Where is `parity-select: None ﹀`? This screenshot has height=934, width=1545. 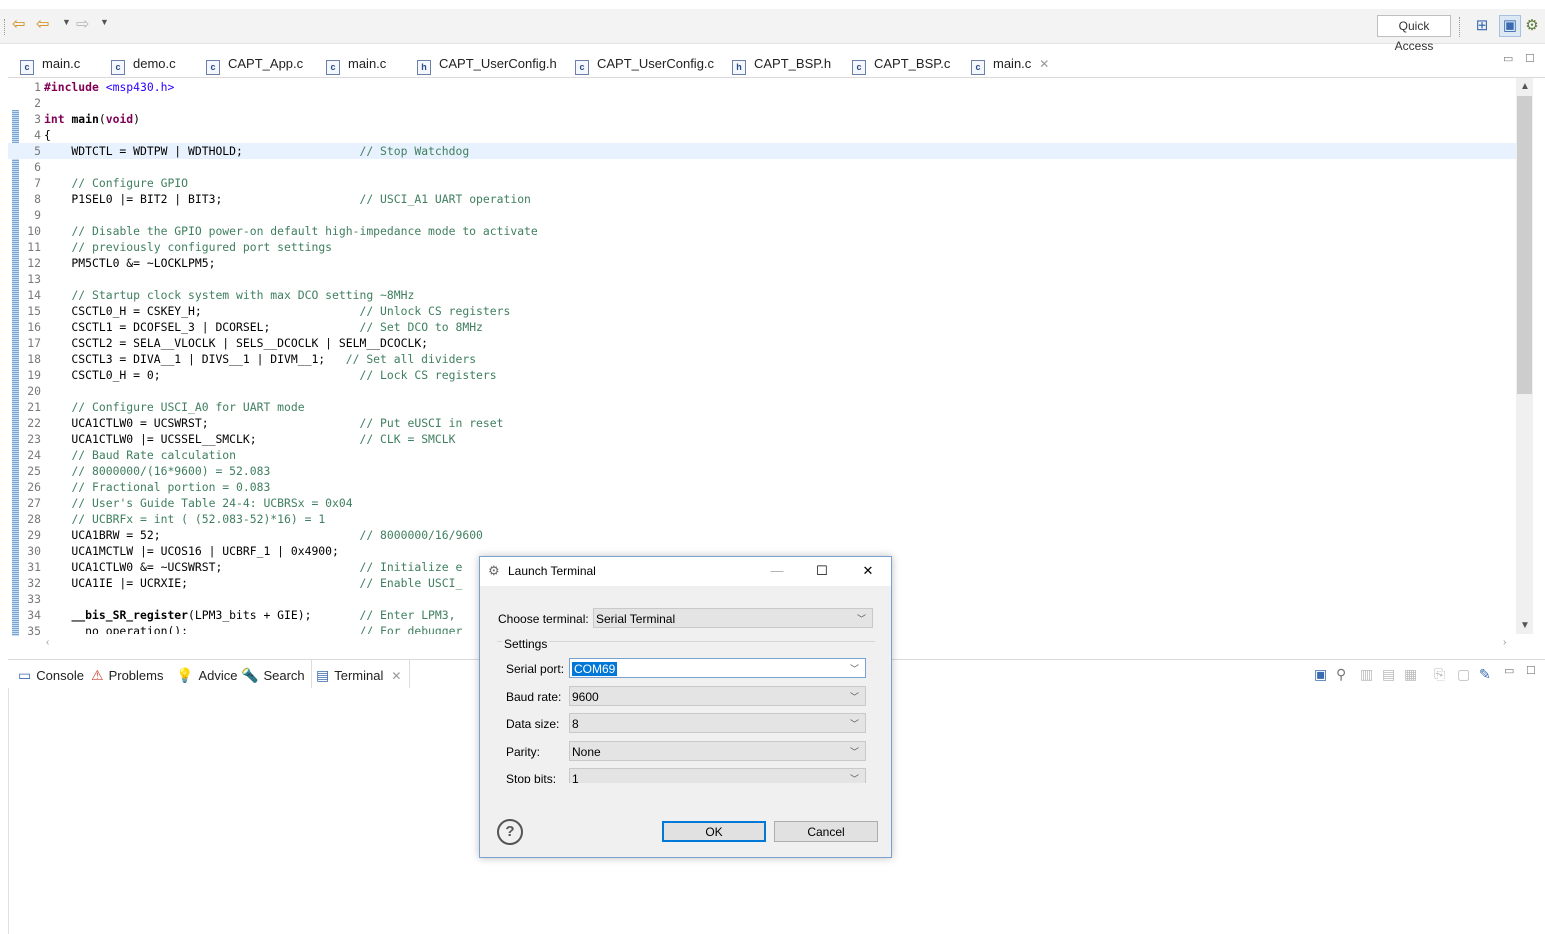 parity-select: None ﹀ is located at coordinates (717, 751).